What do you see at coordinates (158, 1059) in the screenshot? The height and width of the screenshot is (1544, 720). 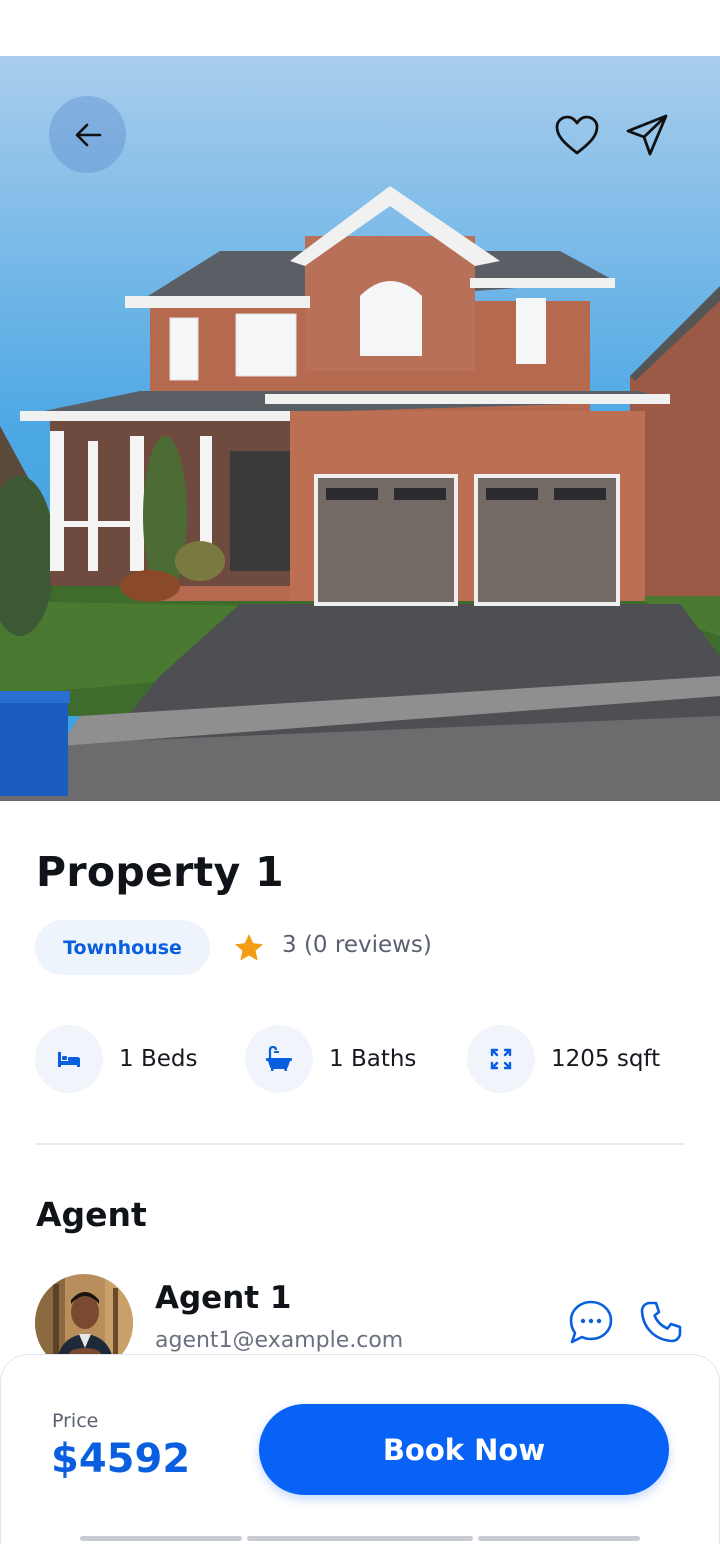 I see `beds-label: 1 Beds` at bounding box center [158, 1059].